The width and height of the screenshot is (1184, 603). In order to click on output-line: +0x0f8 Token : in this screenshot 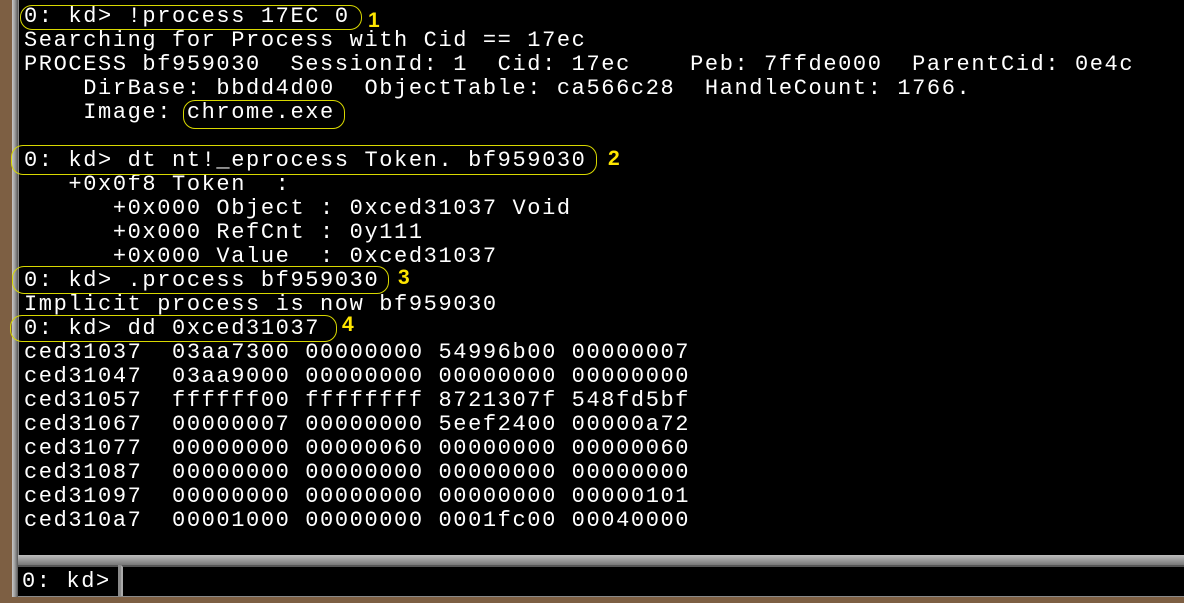, I will do `click(157, 184)`.